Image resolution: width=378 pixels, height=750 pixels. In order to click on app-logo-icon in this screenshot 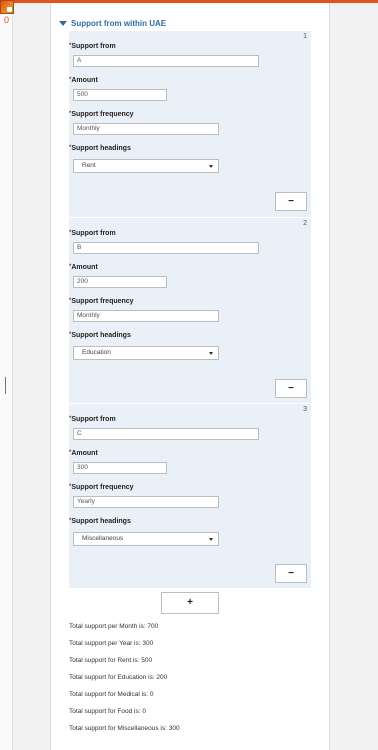, I will do `click(7, 7)`.